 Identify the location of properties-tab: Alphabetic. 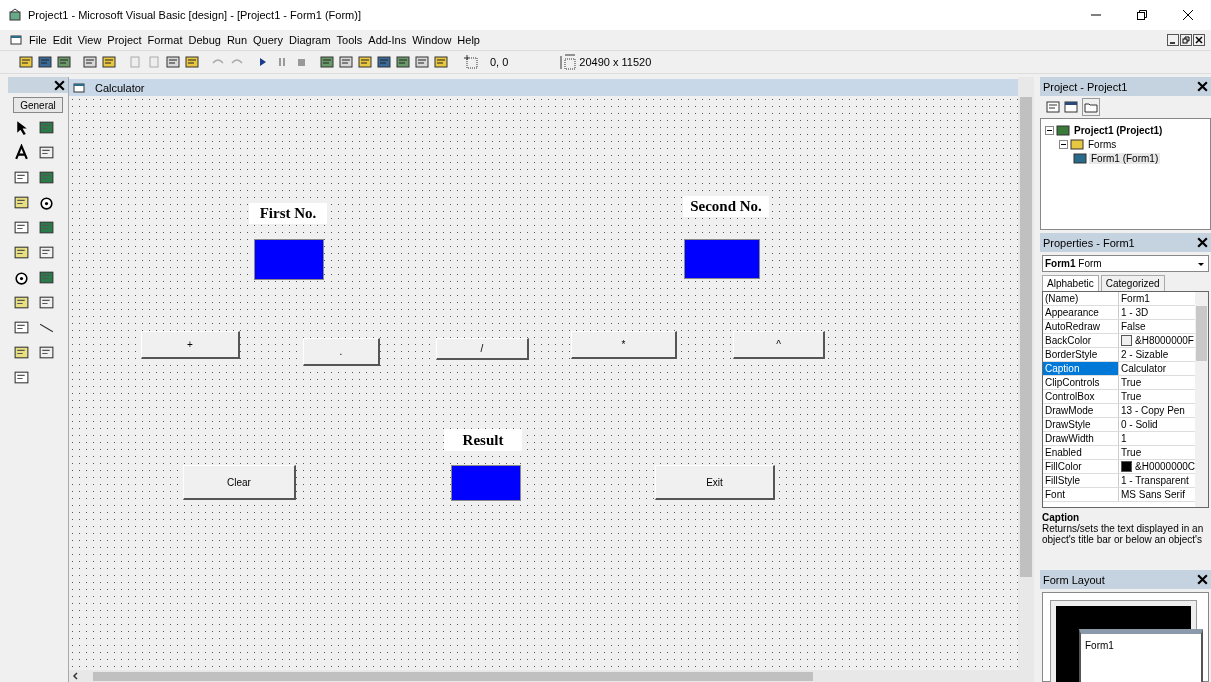
(1070, 283).